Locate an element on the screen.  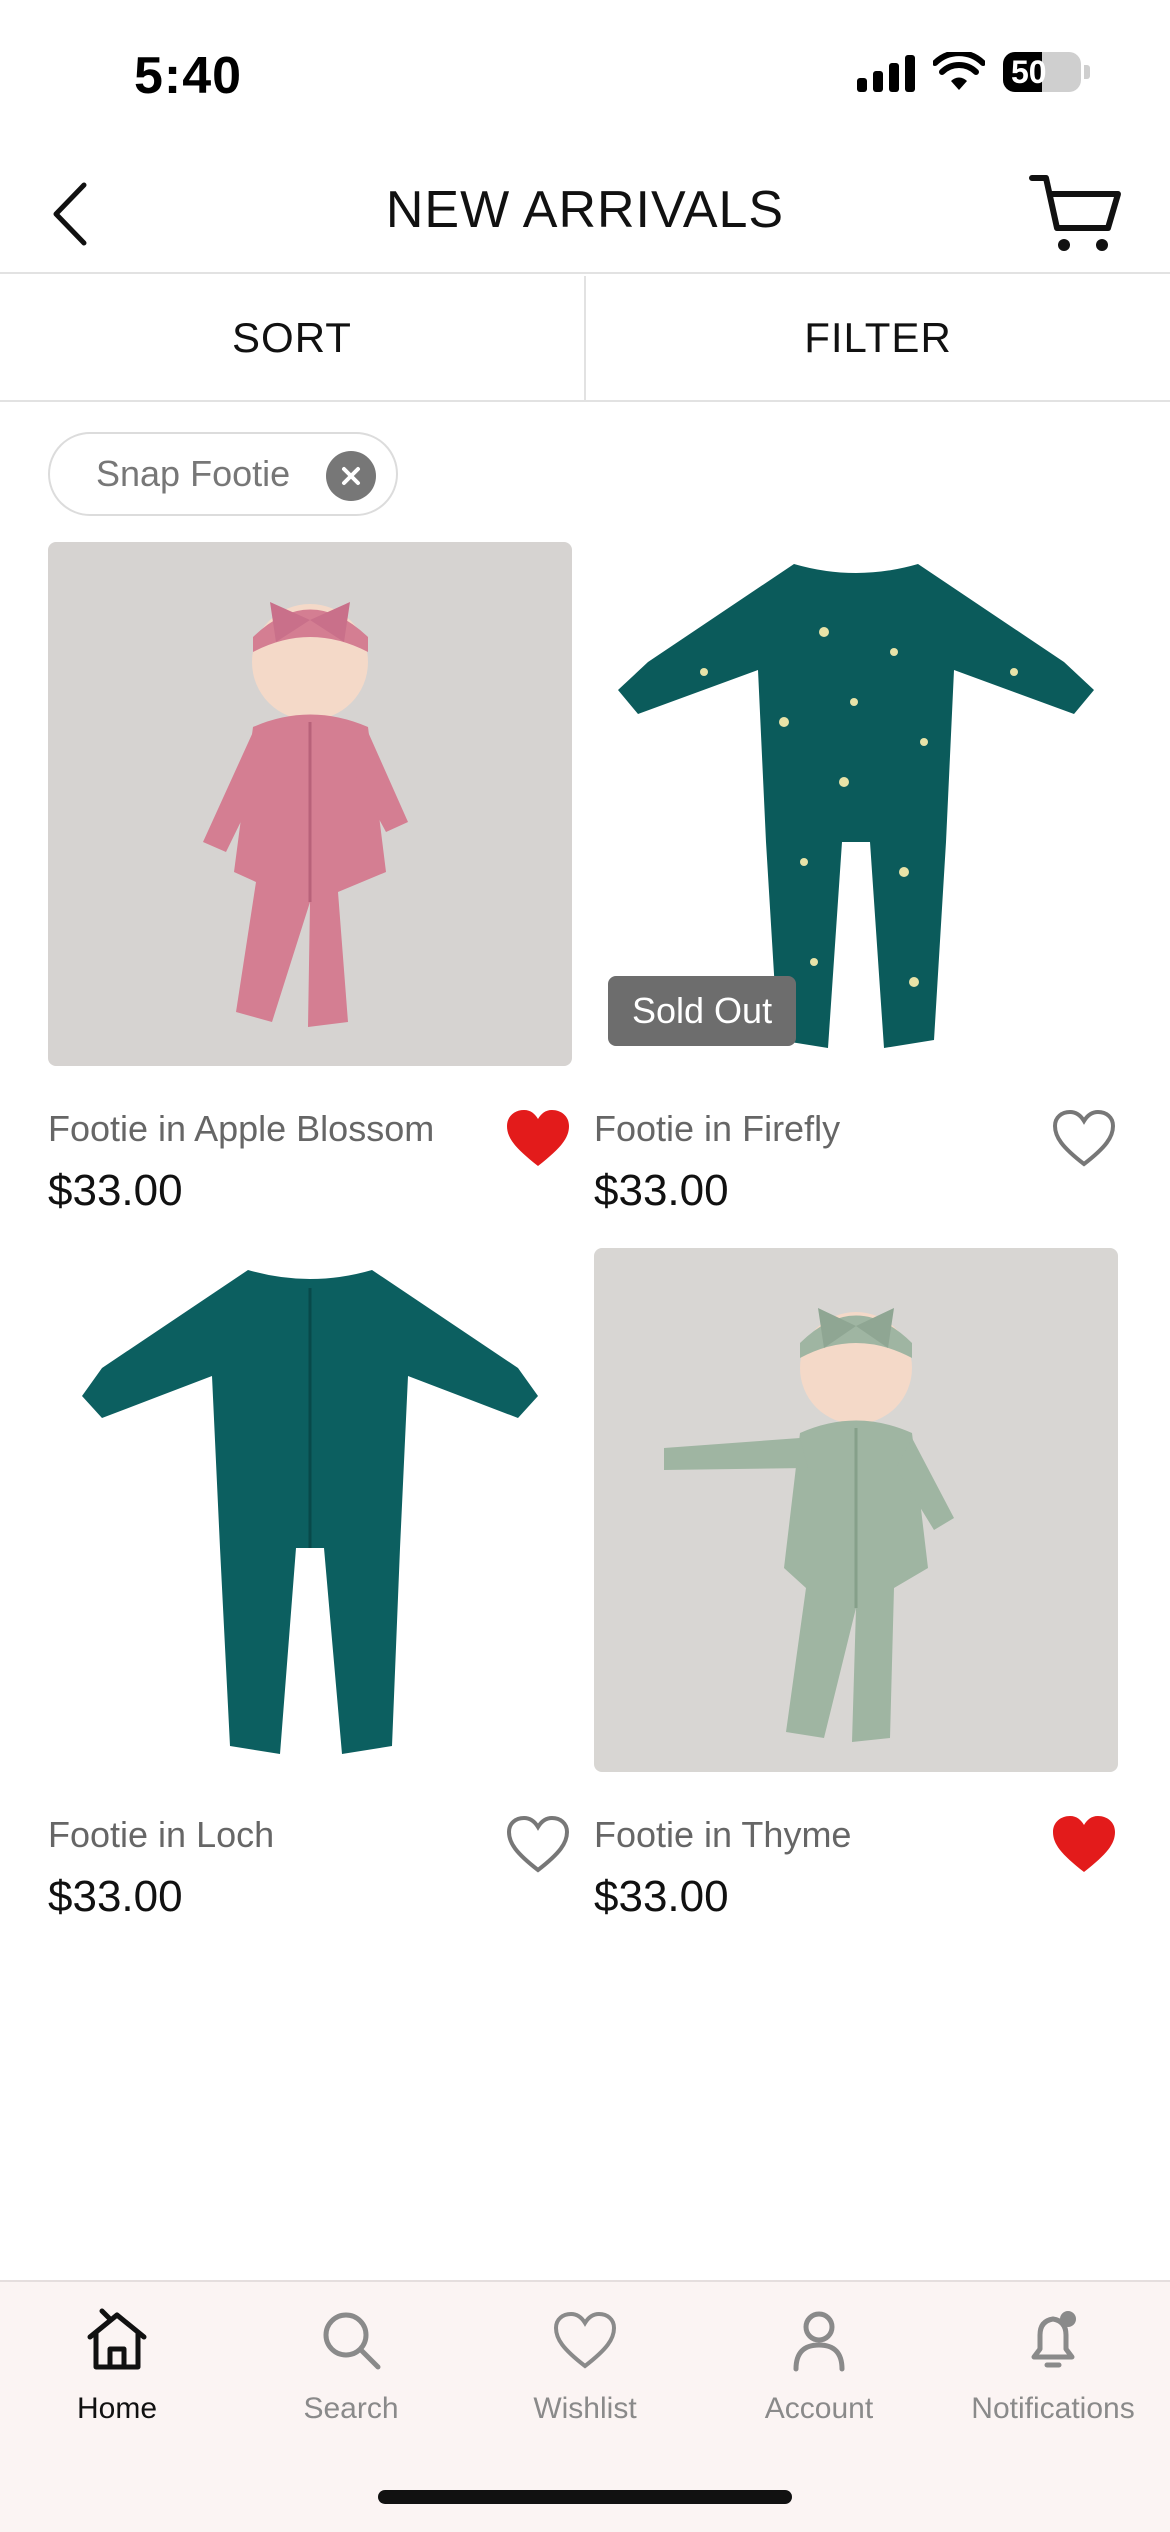
product-card: Footie in Thyme $33.00 is located at coordinates (856, 1584).